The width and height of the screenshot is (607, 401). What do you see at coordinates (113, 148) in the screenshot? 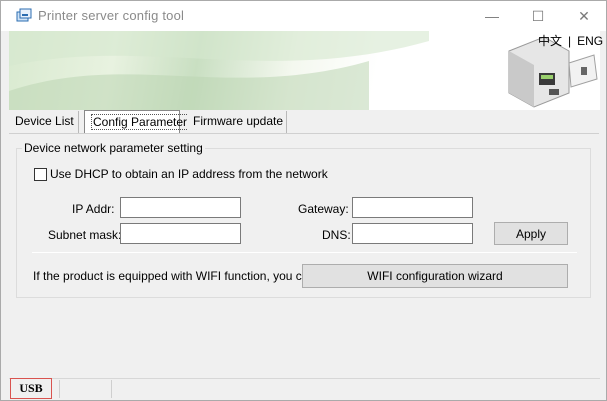
I see `group-title: Device network parameter setting` at bounding box center [113, 148].